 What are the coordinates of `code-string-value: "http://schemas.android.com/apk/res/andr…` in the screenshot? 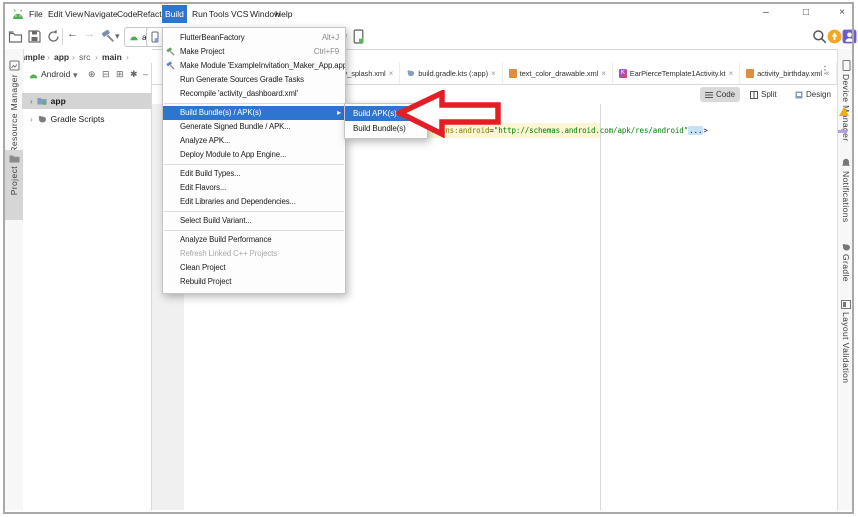 It's located at (591, 130).